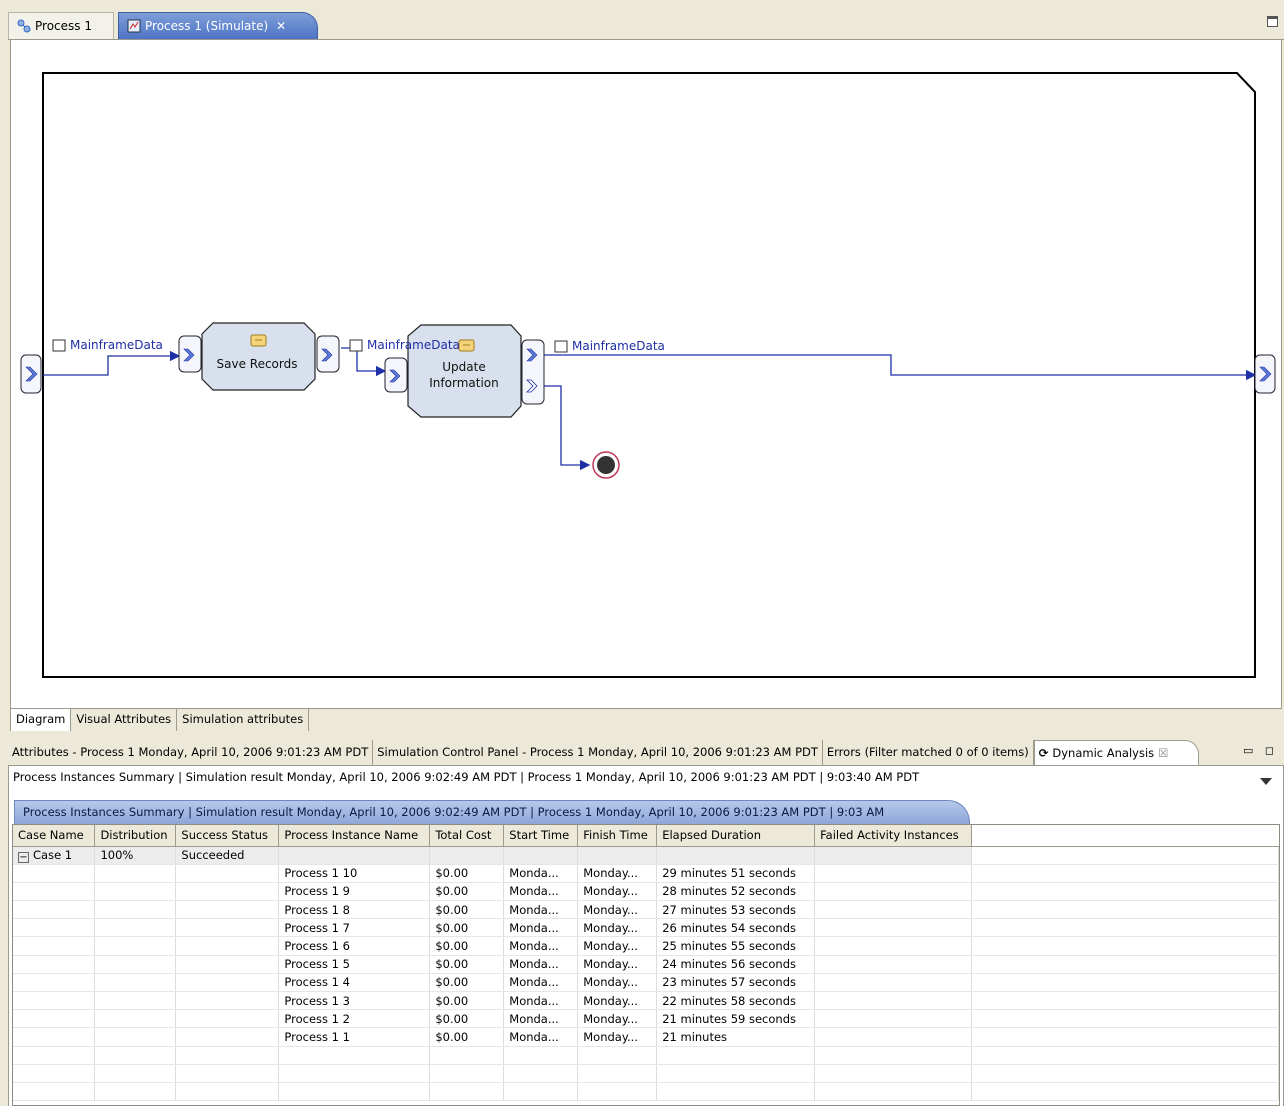 The image size is (1284, 1106). What do you see at coordinates (463, 367) in the screenshot?
I see `task-label: Update` at bounding box center [463, 367].